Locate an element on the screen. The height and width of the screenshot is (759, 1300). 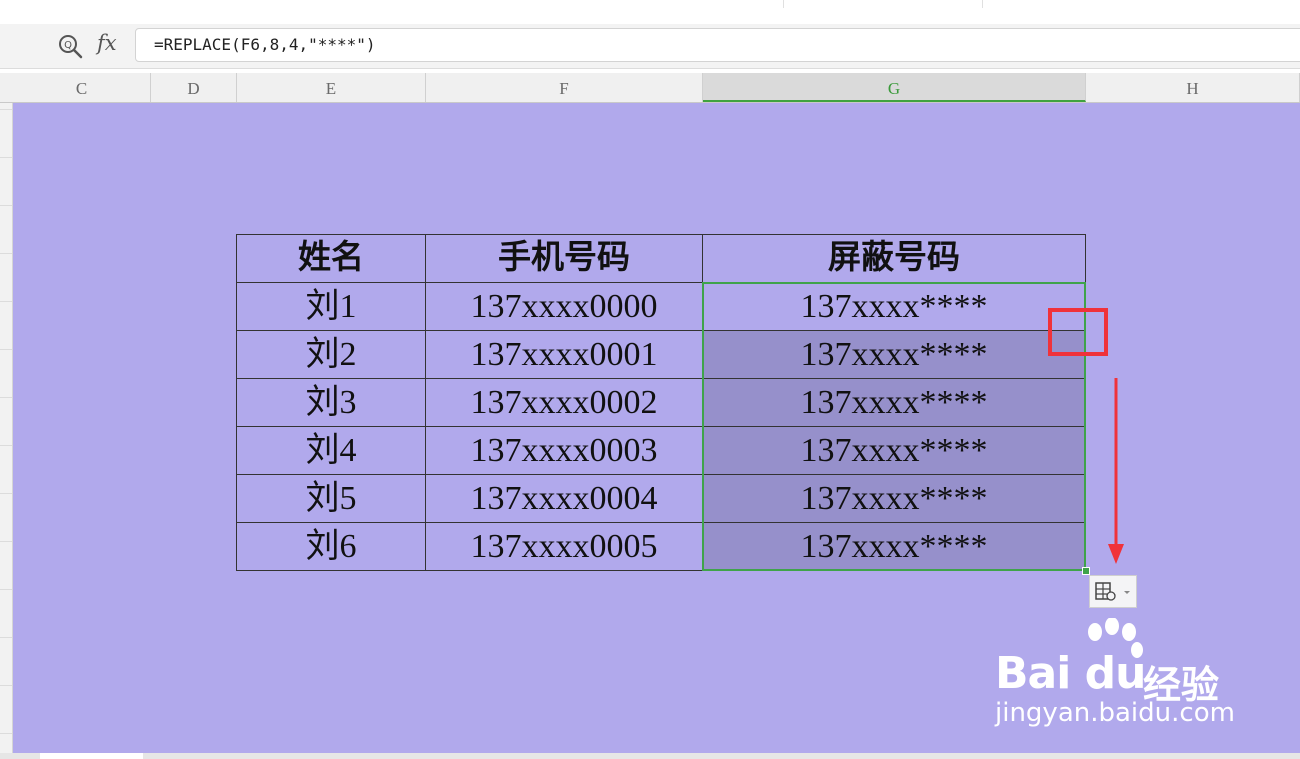
annotation-highlight-box is located at coordinates (1078, 332).